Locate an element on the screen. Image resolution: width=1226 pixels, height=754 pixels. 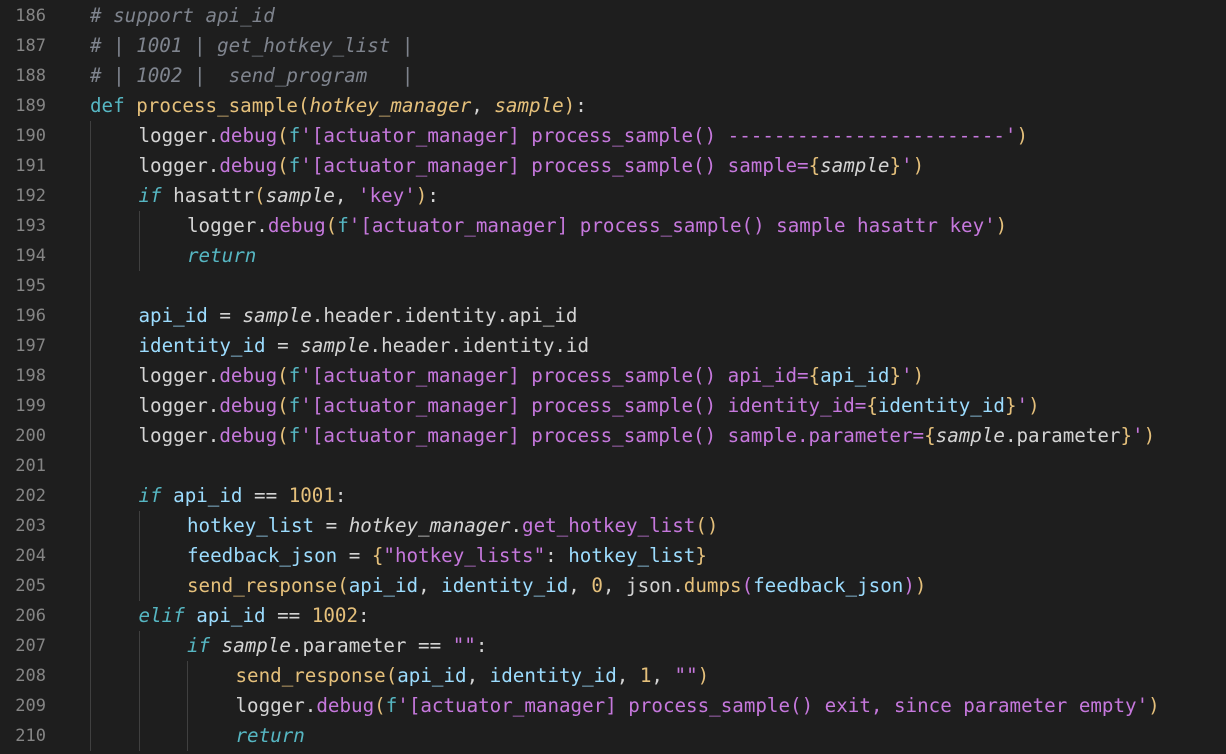
line-number: 206 is located at coordinates (30, 616).